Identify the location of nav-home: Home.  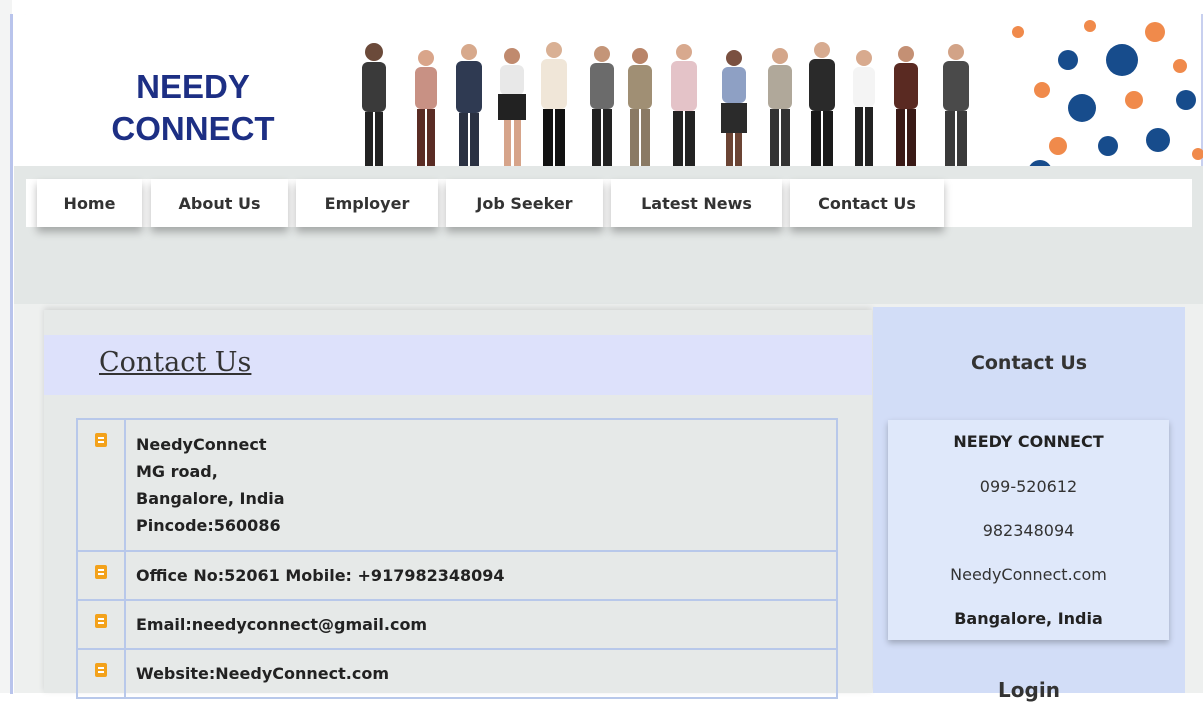
(89, 203).